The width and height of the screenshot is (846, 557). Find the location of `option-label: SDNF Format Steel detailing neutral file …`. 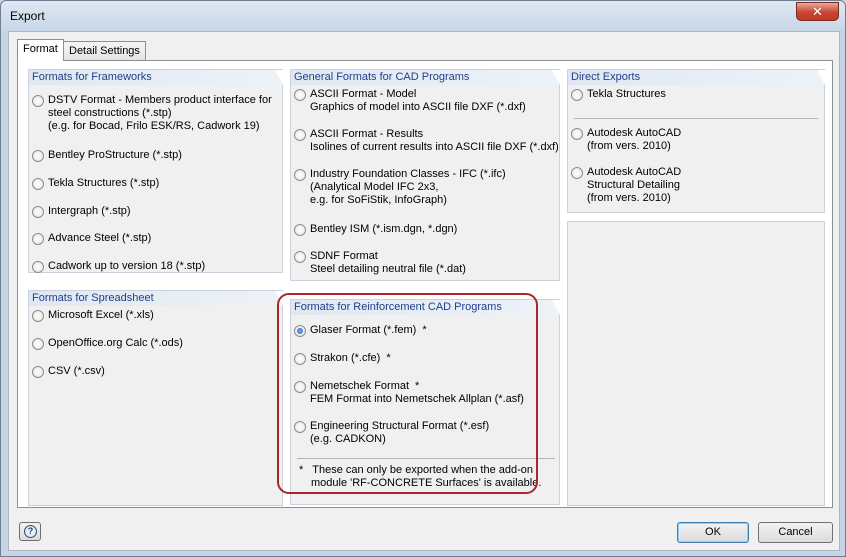

option-label: SDNF Format Steel detailing neutral file … is located at coordinates (388, 263).